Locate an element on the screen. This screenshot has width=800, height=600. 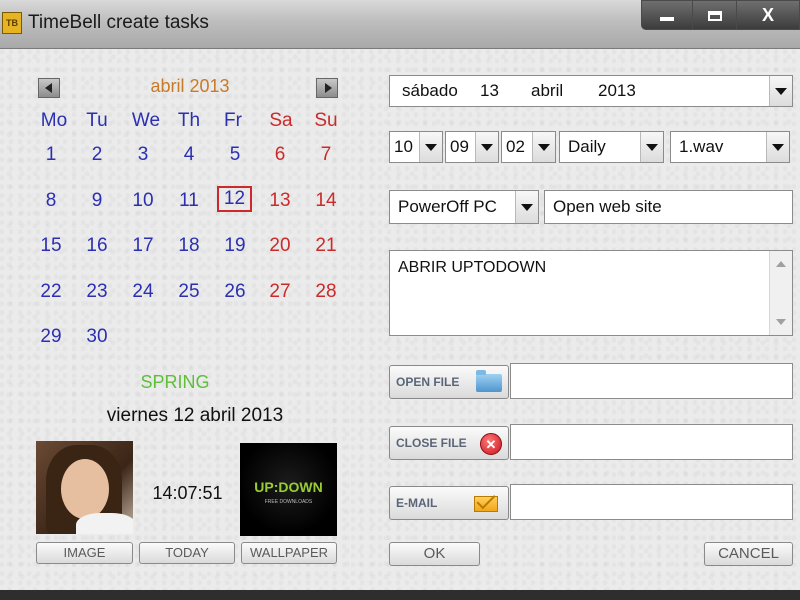
envelope-icon is located at coordinates (486, 504).